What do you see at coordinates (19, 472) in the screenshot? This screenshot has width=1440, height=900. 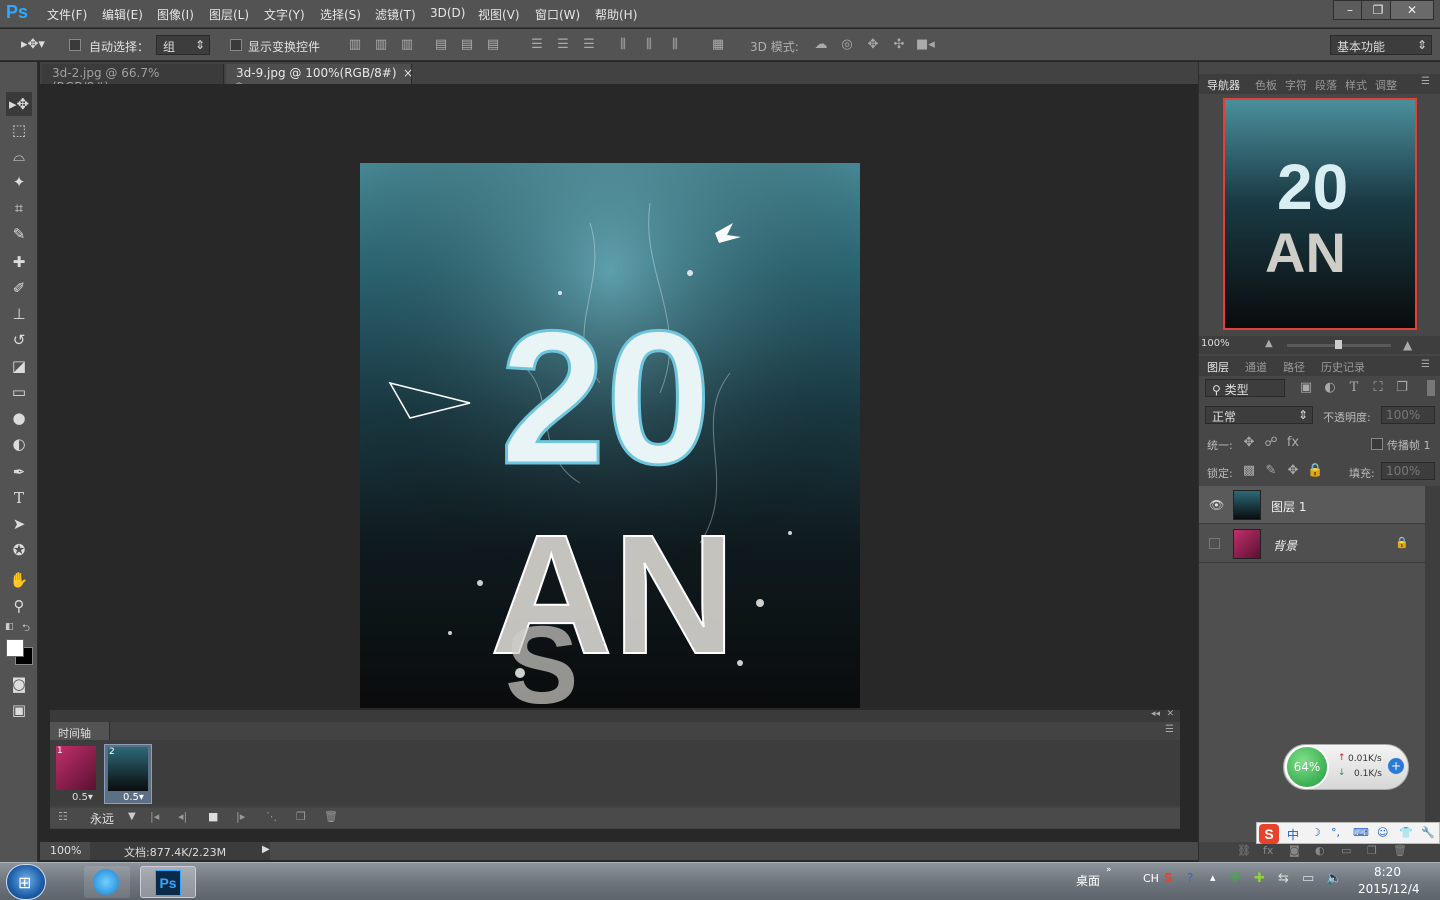 I see `pen-tool-icon: ✒` at bounding box center [19, 472].